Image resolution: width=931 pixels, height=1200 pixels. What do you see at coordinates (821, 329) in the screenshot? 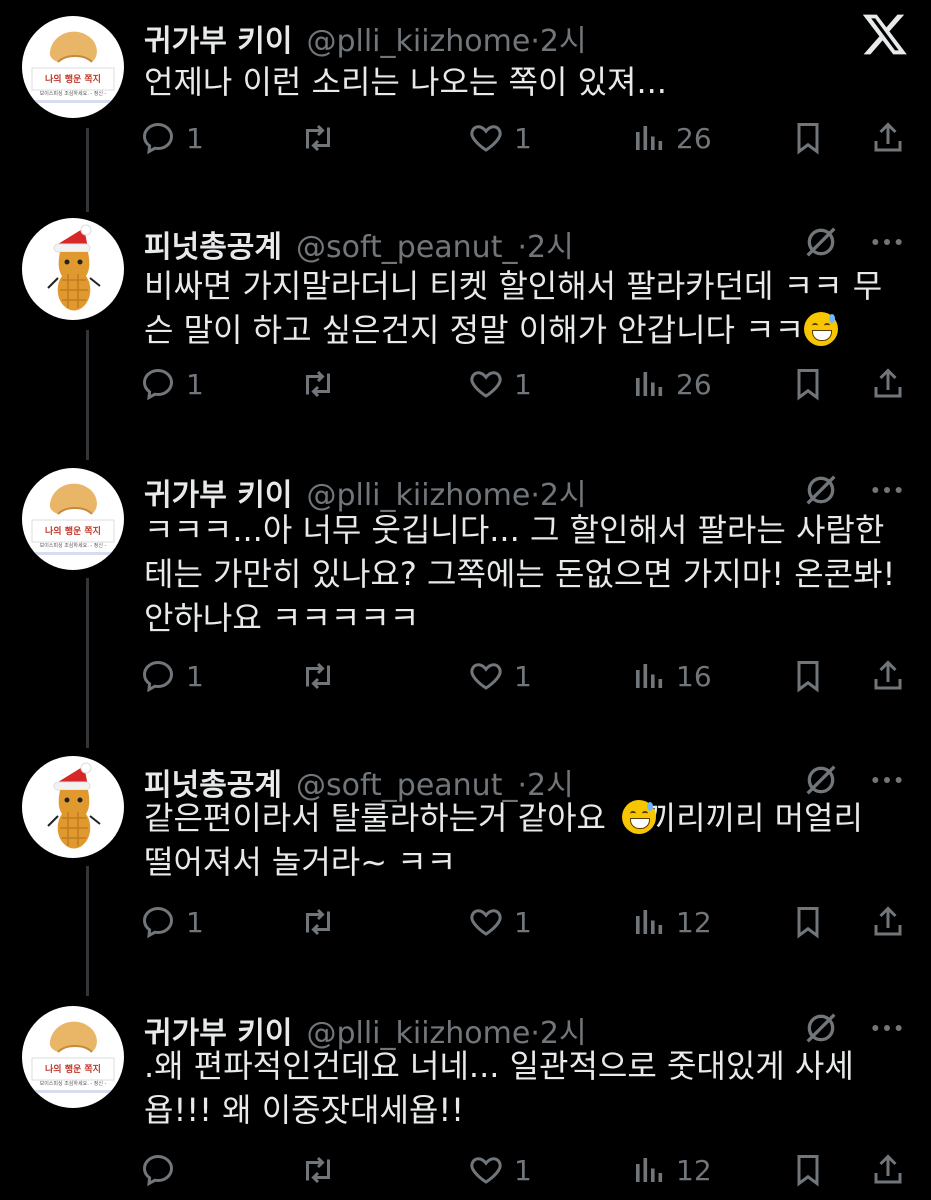
I see `sweat-smile-emoji-icon` at bounding box center [821, 329].